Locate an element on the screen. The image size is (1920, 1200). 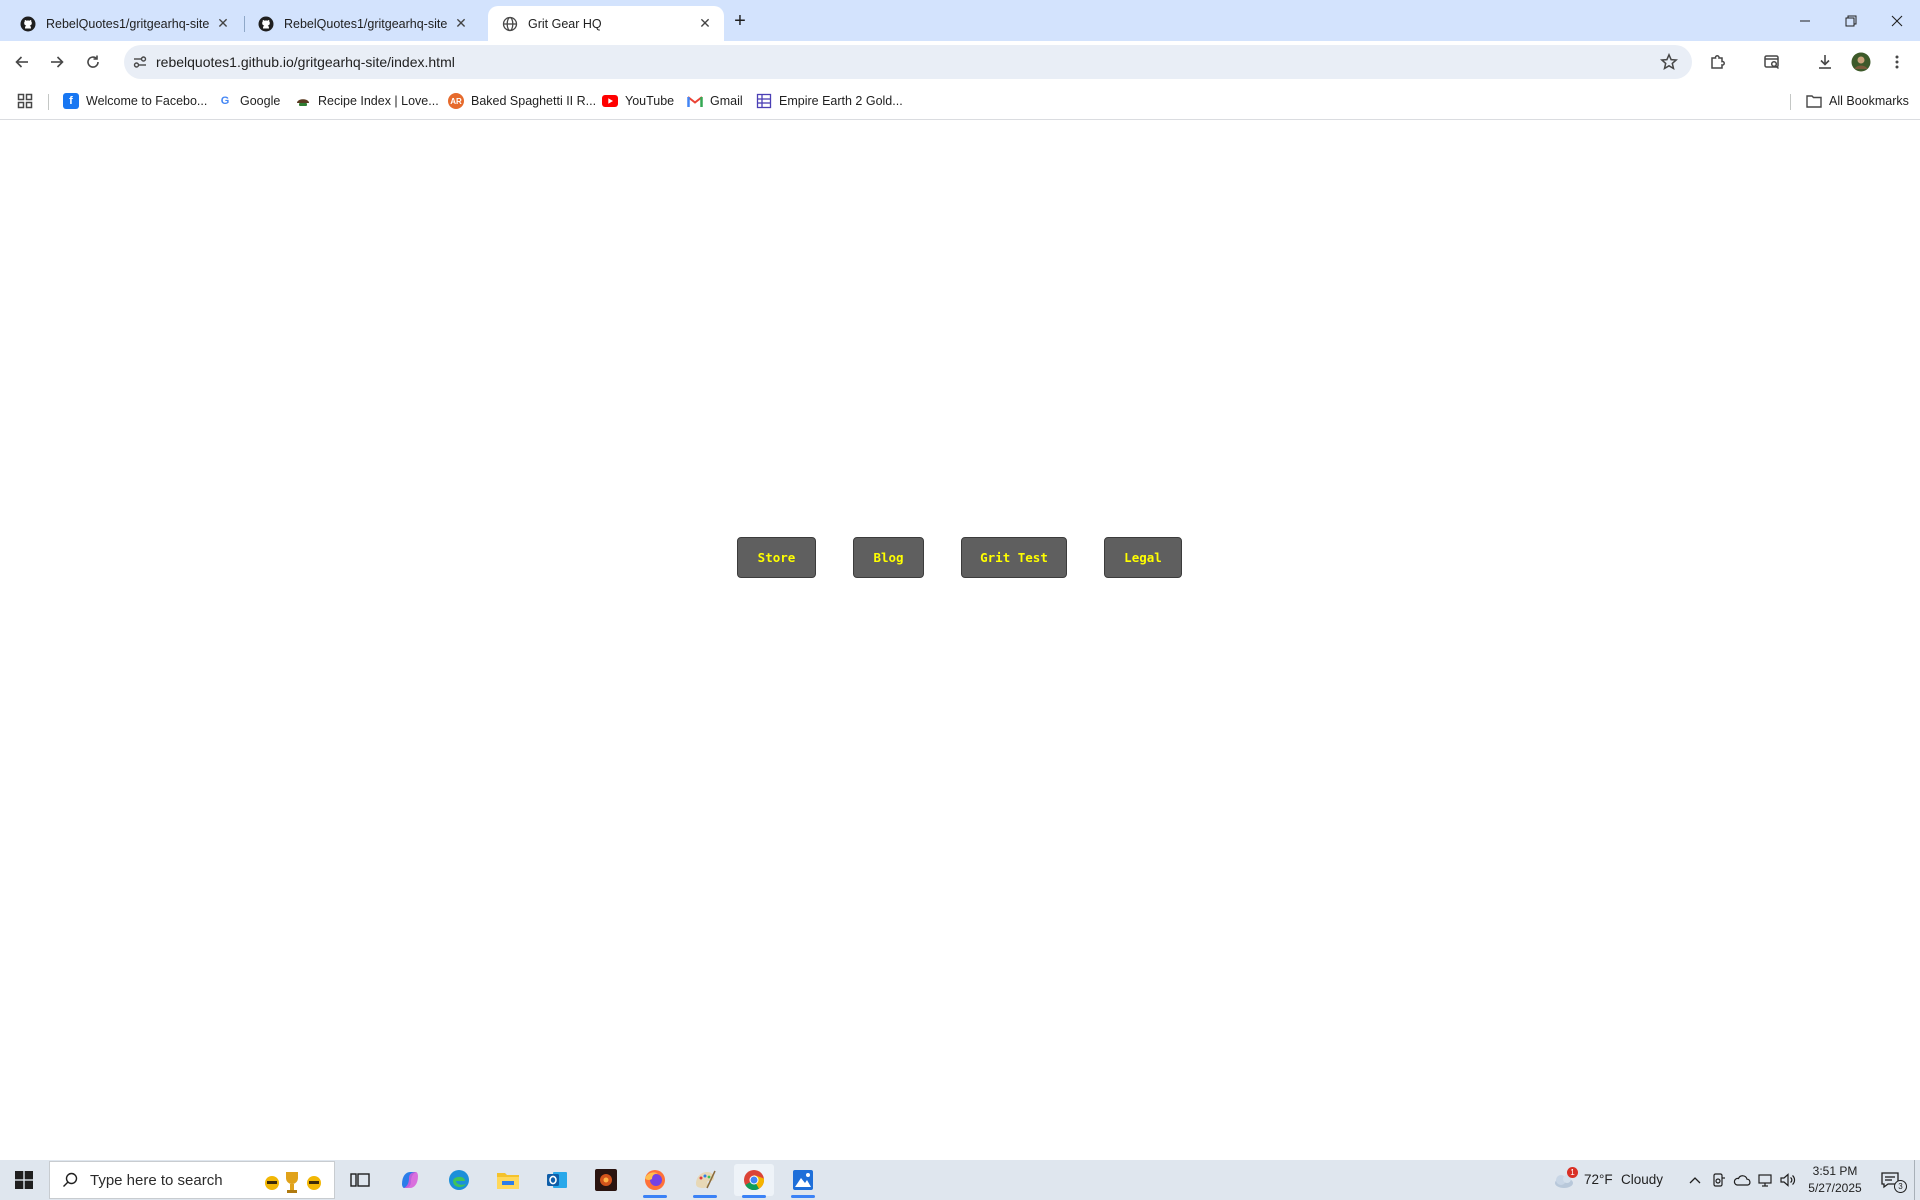
bookmark-label: YouTube is located at coordinates (650, 101).